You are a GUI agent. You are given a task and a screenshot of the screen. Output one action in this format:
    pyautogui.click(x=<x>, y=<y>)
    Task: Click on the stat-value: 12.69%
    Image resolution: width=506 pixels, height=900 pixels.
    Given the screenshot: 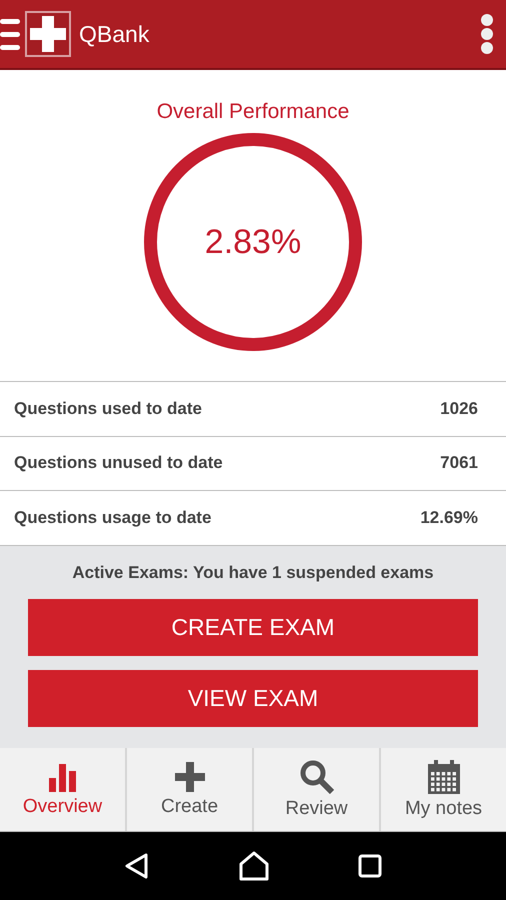 What is the action you would take?
    pyautogui.click(x=449, y=518)
    